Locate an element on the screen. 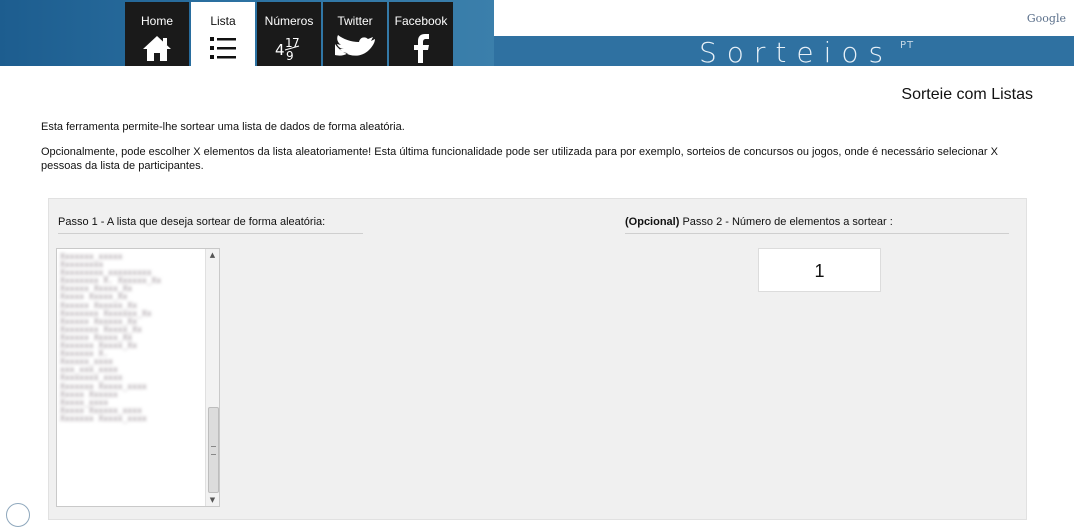 The image size is (1074, 527). scroll-thumb is located at coordinates (213, 450).